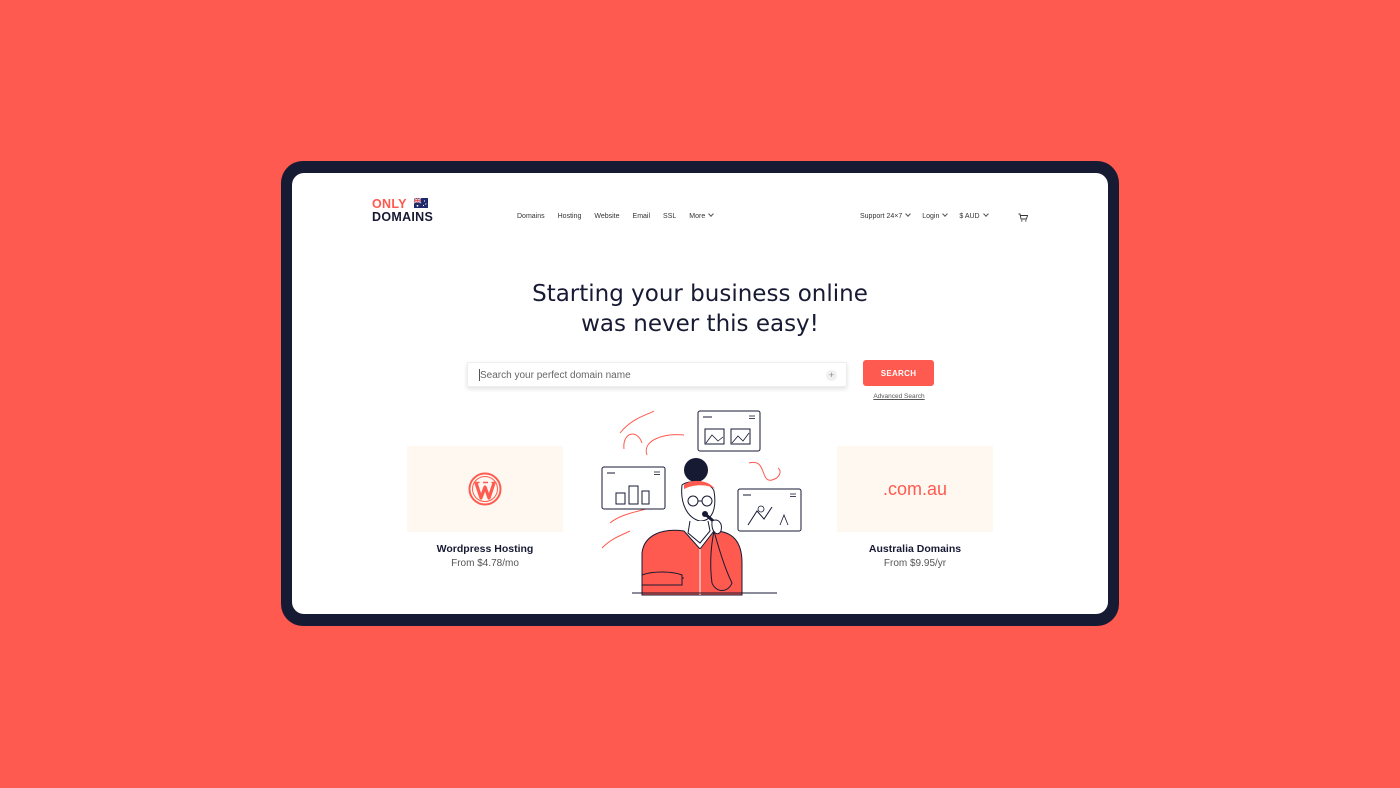 The height and width of the screenshot is (788, 1400). Describe the element at coordinates (898, 373) in the screenshot. I see `search-button: SEARCH` at that location.